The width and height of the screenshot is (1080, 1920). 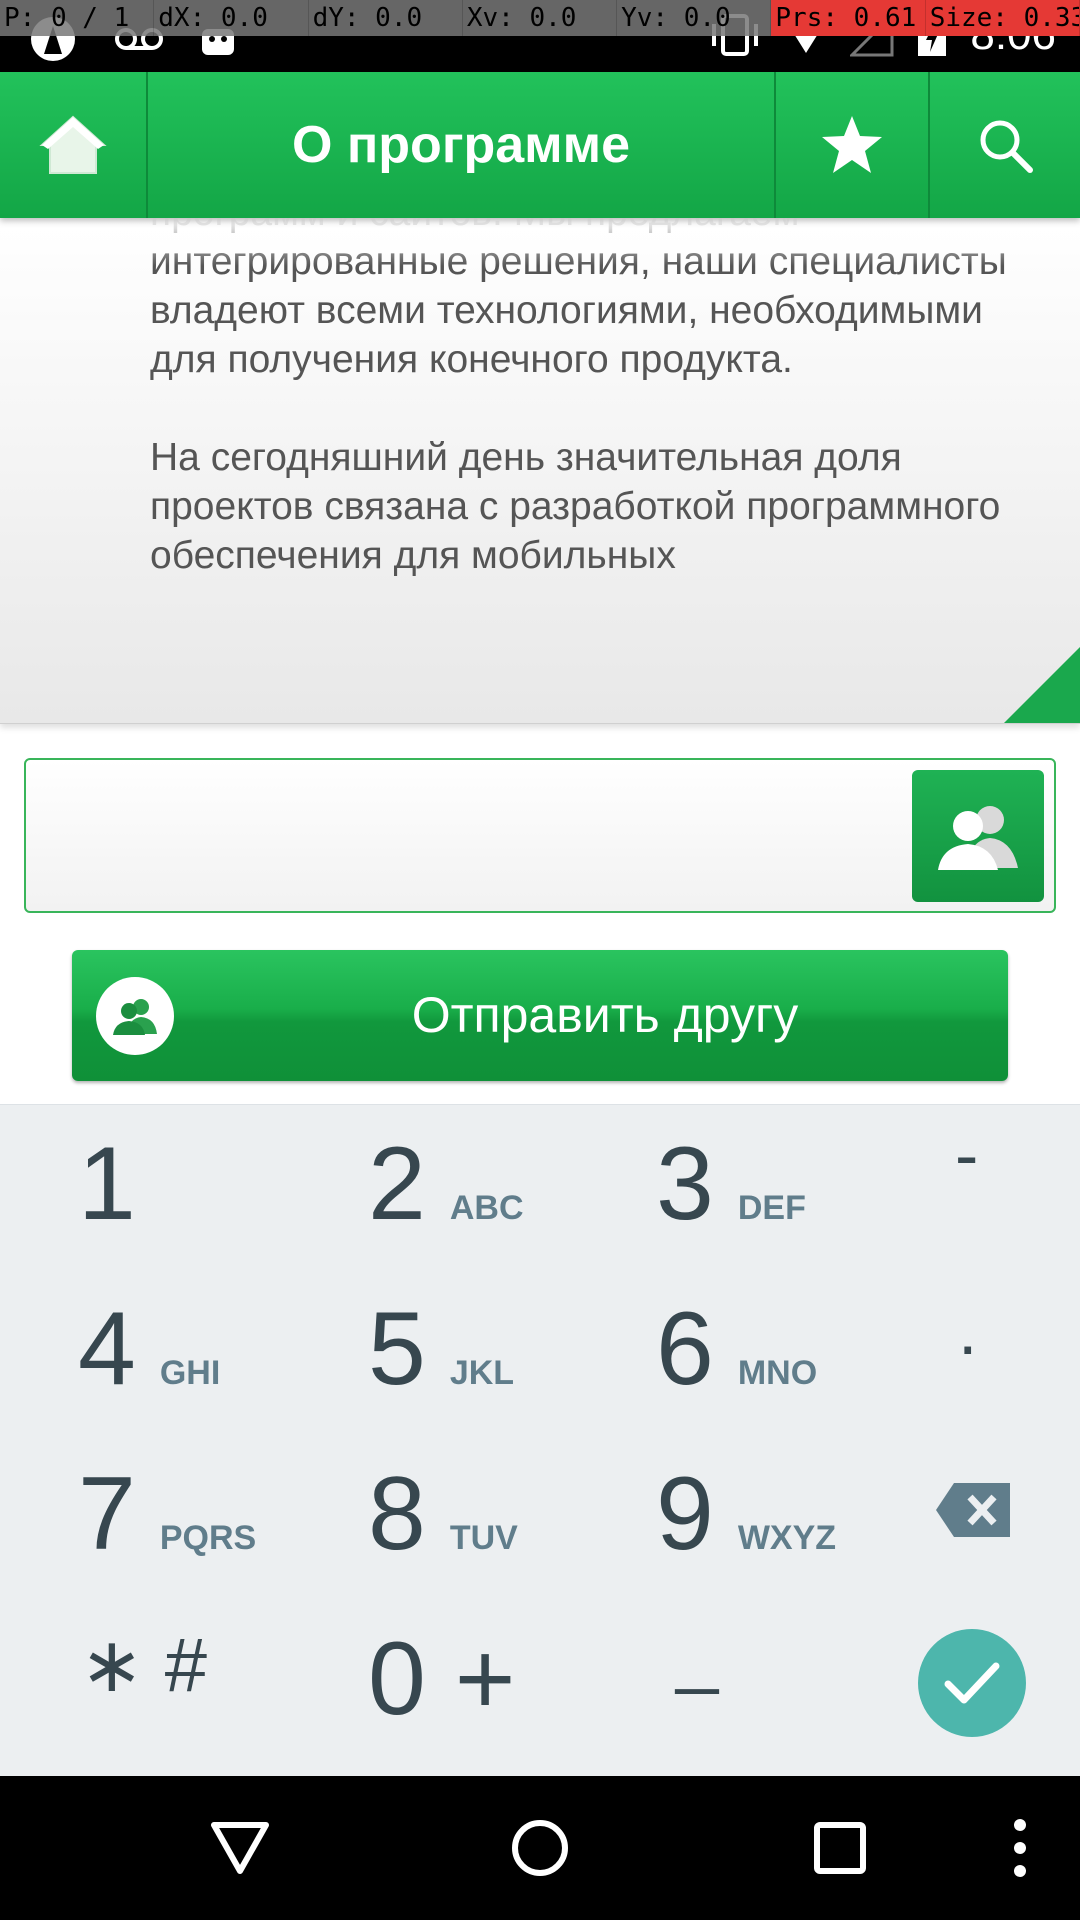 I want to click on home-nav-button, so click(x=540, y=1848).